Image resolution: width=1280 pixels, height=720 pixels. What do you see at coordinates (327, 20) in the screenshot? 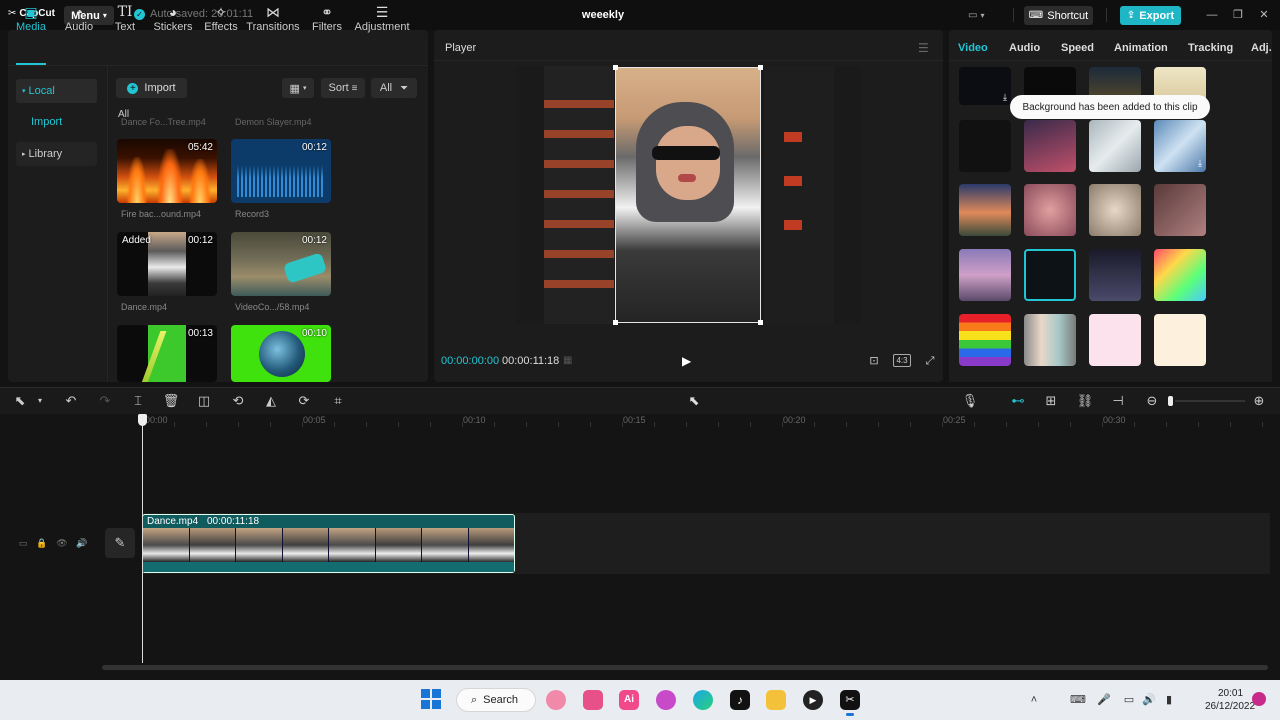
I see `tab-filters: ⚭ Filters` at bounding box center [327, 20].